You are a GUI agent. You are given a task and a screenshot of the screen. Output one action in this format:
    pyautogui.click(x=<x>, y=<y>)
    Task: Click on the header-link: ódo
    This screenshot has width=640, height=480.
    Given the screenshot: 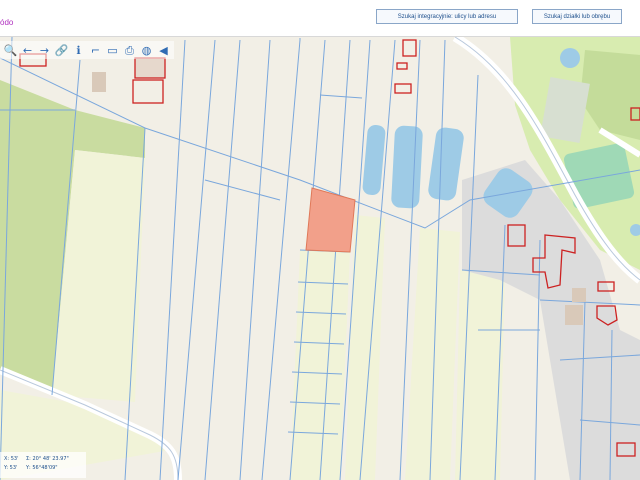 What is the action you would take?
    pyautogui.click(x=6, y=22)
    